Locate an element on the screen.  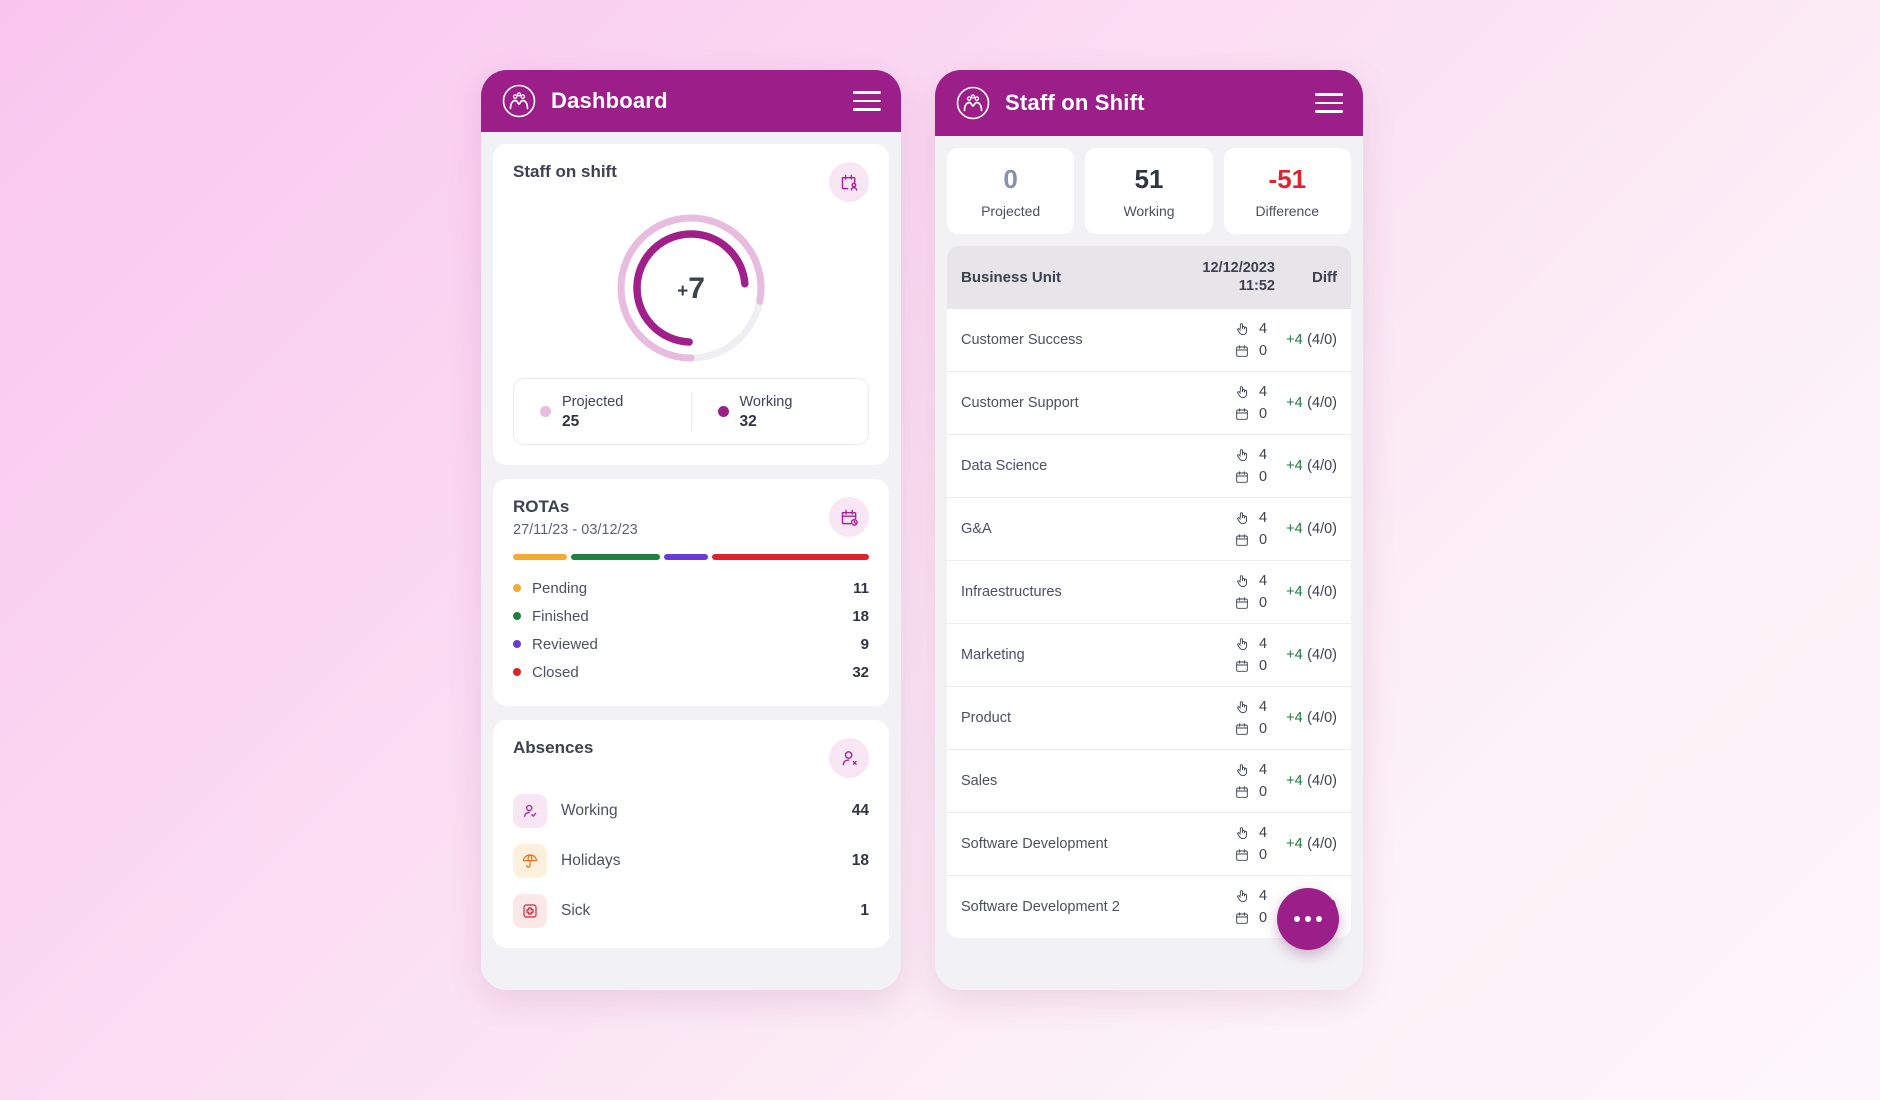
rotas-label-closed: Closed is located at coordinates (555, 672).